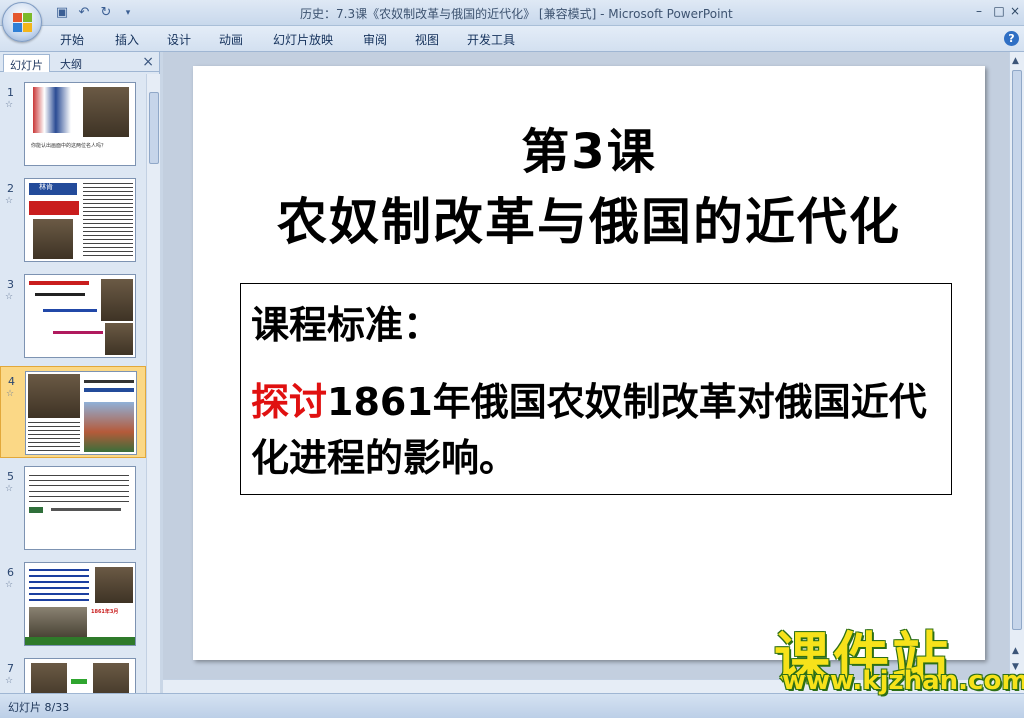 This screenshot has height=718, width=1024. What do you see at coordinates (127, 39) in the screenshot?
I see `tab-insert: 插入` at bounding box center [127, 39].